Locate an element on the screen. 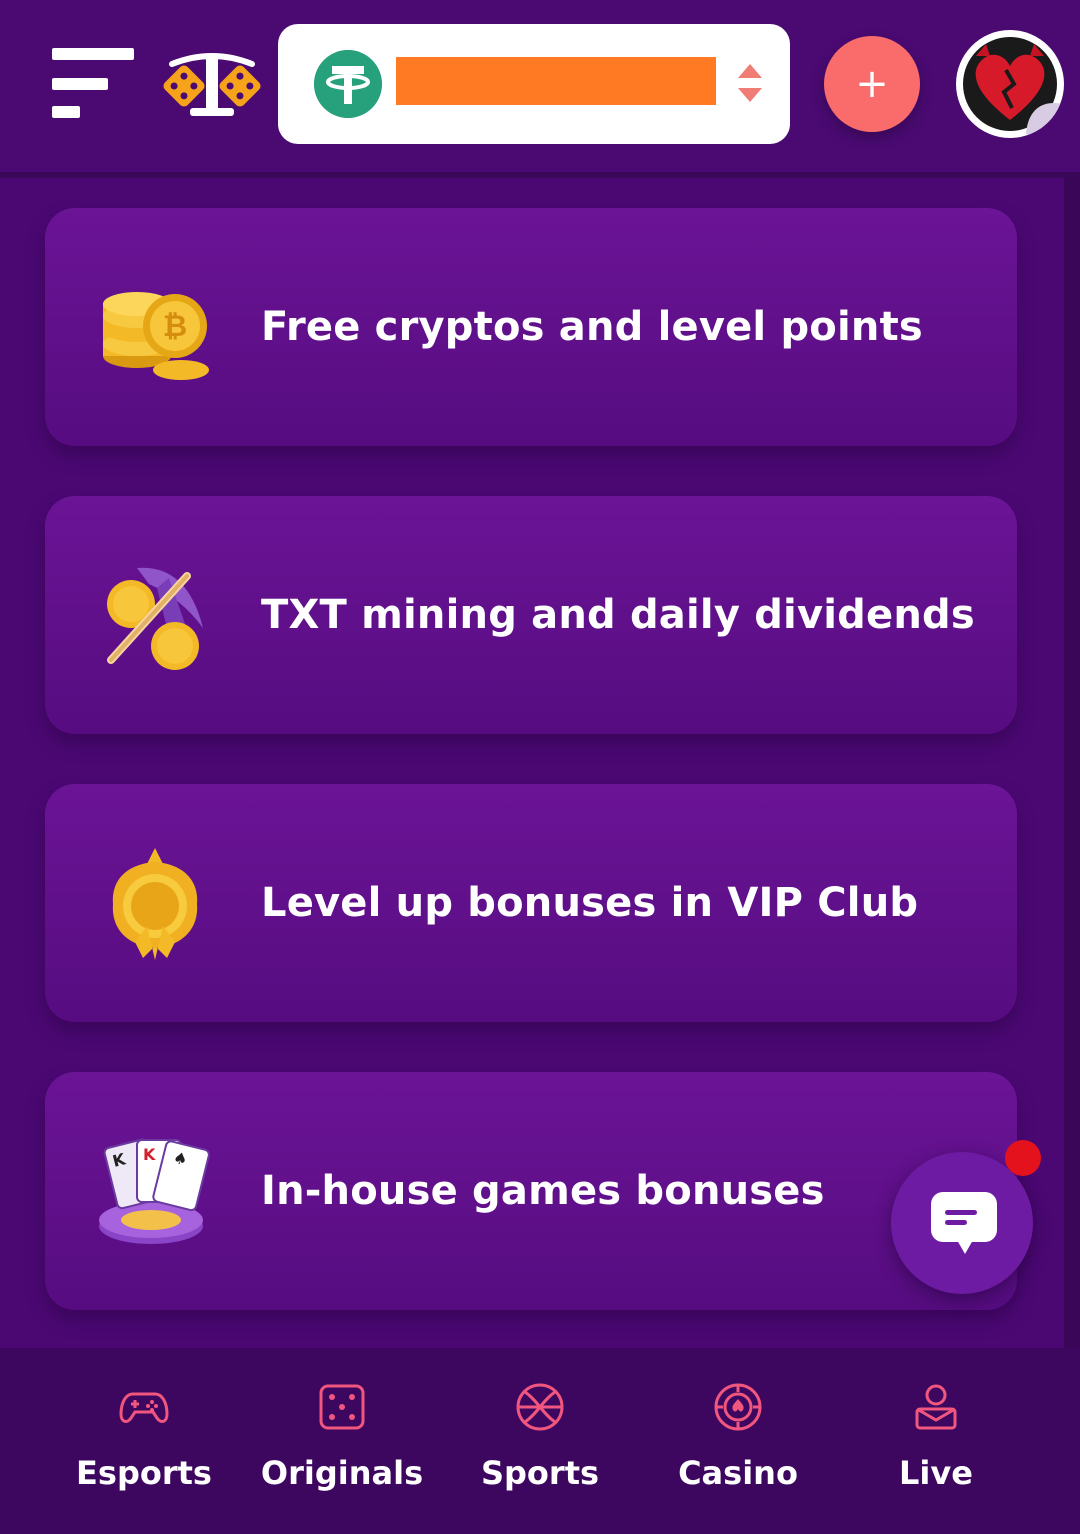 This screenshot has width=1080, height=1534. chat-bubble-icon is located at coordinates (964, 1223).